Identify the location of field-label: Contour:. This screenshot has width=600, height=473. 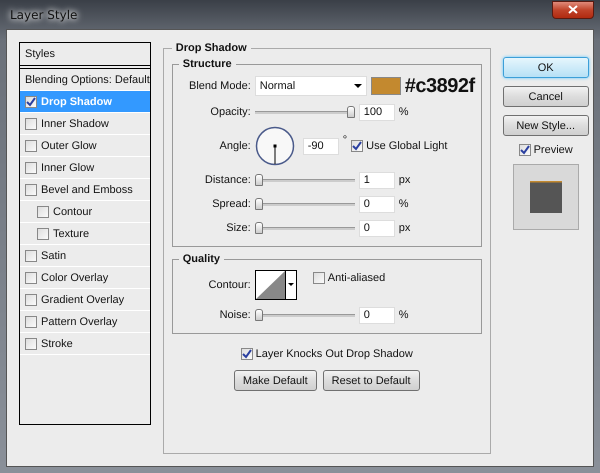
(229, 285).